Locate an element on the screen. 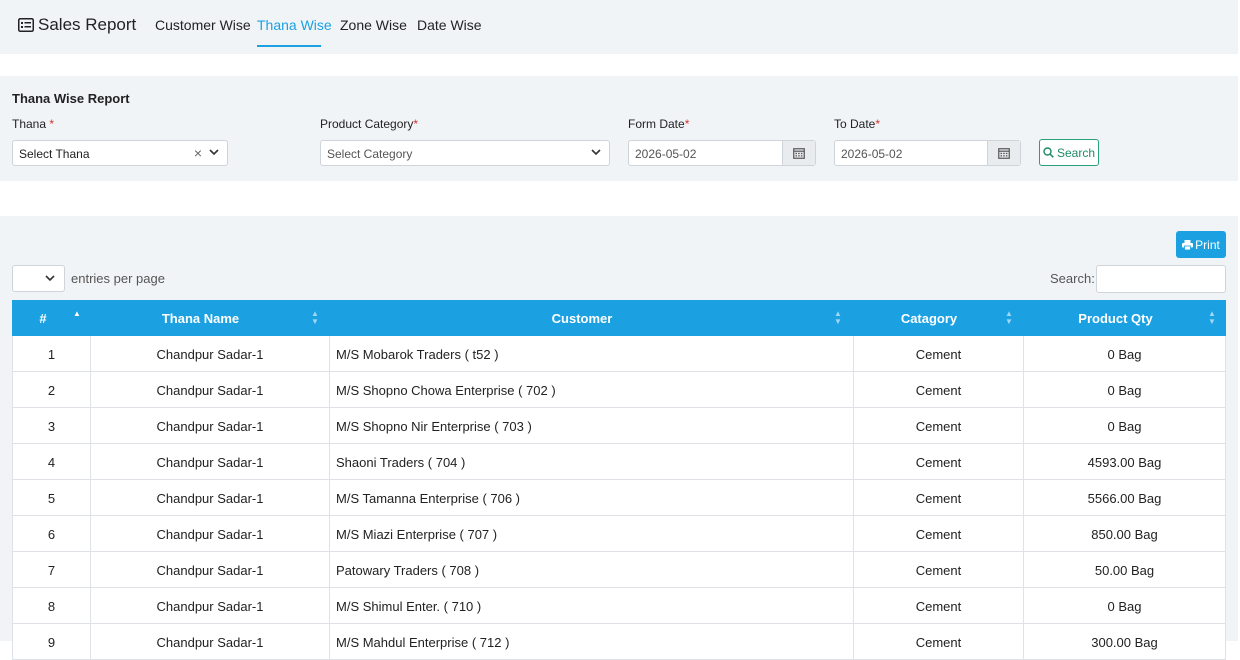  product-qty-cell: 850.00 Bag is located at coordinates (1124, 534).